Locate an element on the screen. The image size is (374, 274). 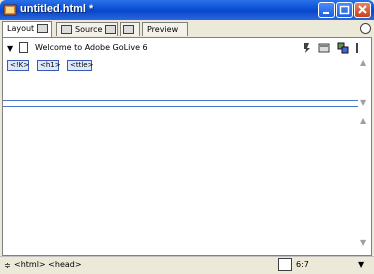
source-tab-icon is located at coordinates (111, 29).